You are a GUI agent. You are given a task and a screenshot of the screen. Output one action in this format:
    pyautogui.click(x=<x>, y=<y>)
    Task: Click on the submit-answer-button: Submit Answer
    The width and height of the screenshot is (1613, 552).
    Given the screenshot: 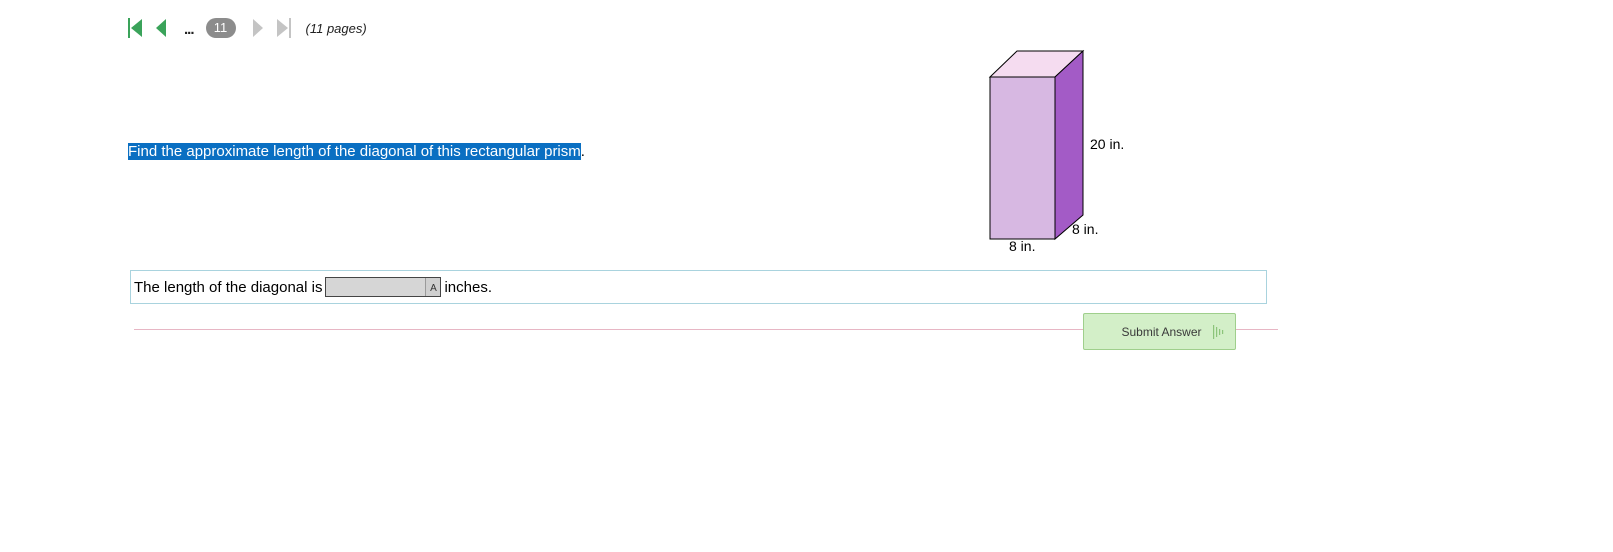 What is the action you would take?
    pyautogui.click(x=1159, y=331)
    